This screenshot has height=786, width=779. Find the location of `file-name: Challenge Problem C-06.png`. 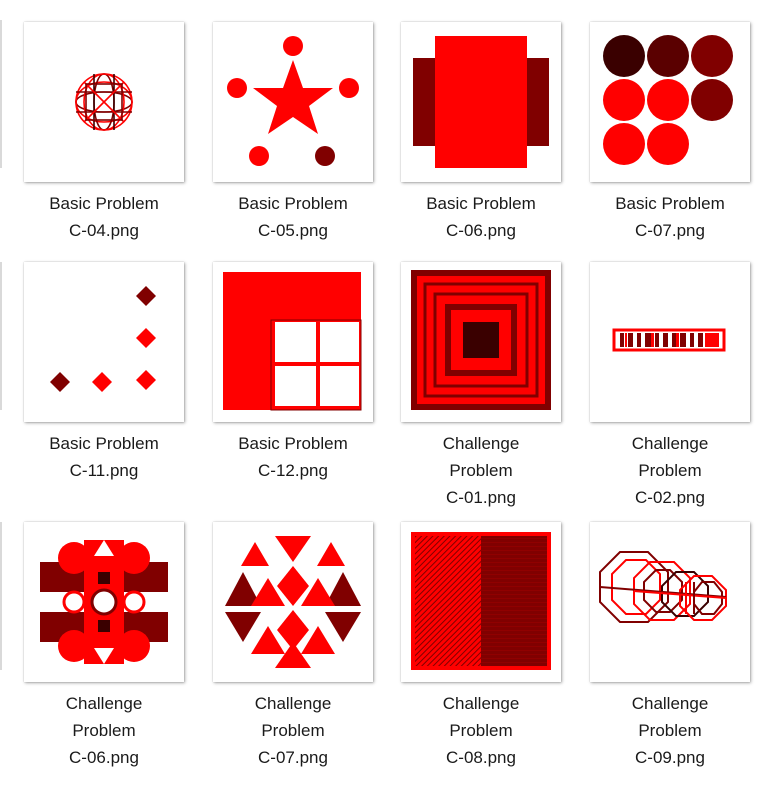

file-name: Challenge Problem C-06.png is located at coordinates (104, 730).